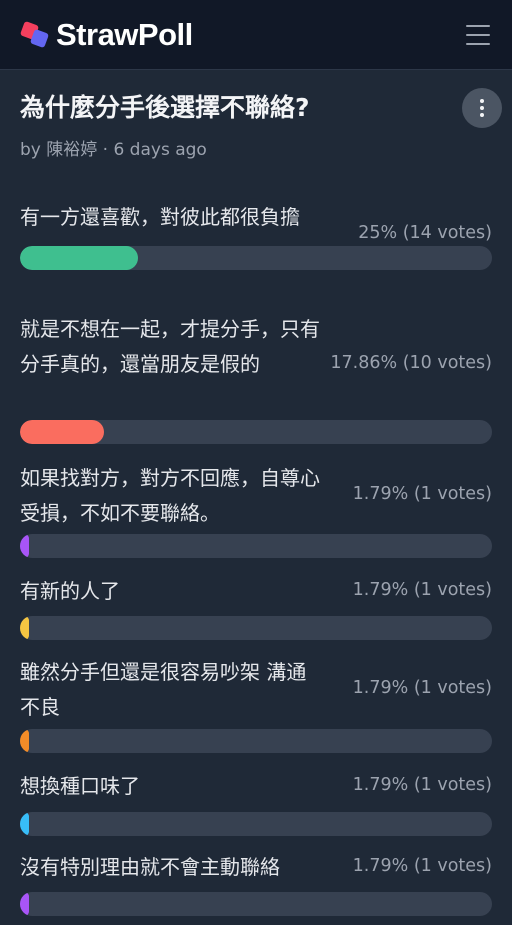 The image size is (512, 925). Describe the element at coordinates (165, 107) in the screenshot. I see `poll-title: 為什麼分手後選擇不聯絡?` at that location.